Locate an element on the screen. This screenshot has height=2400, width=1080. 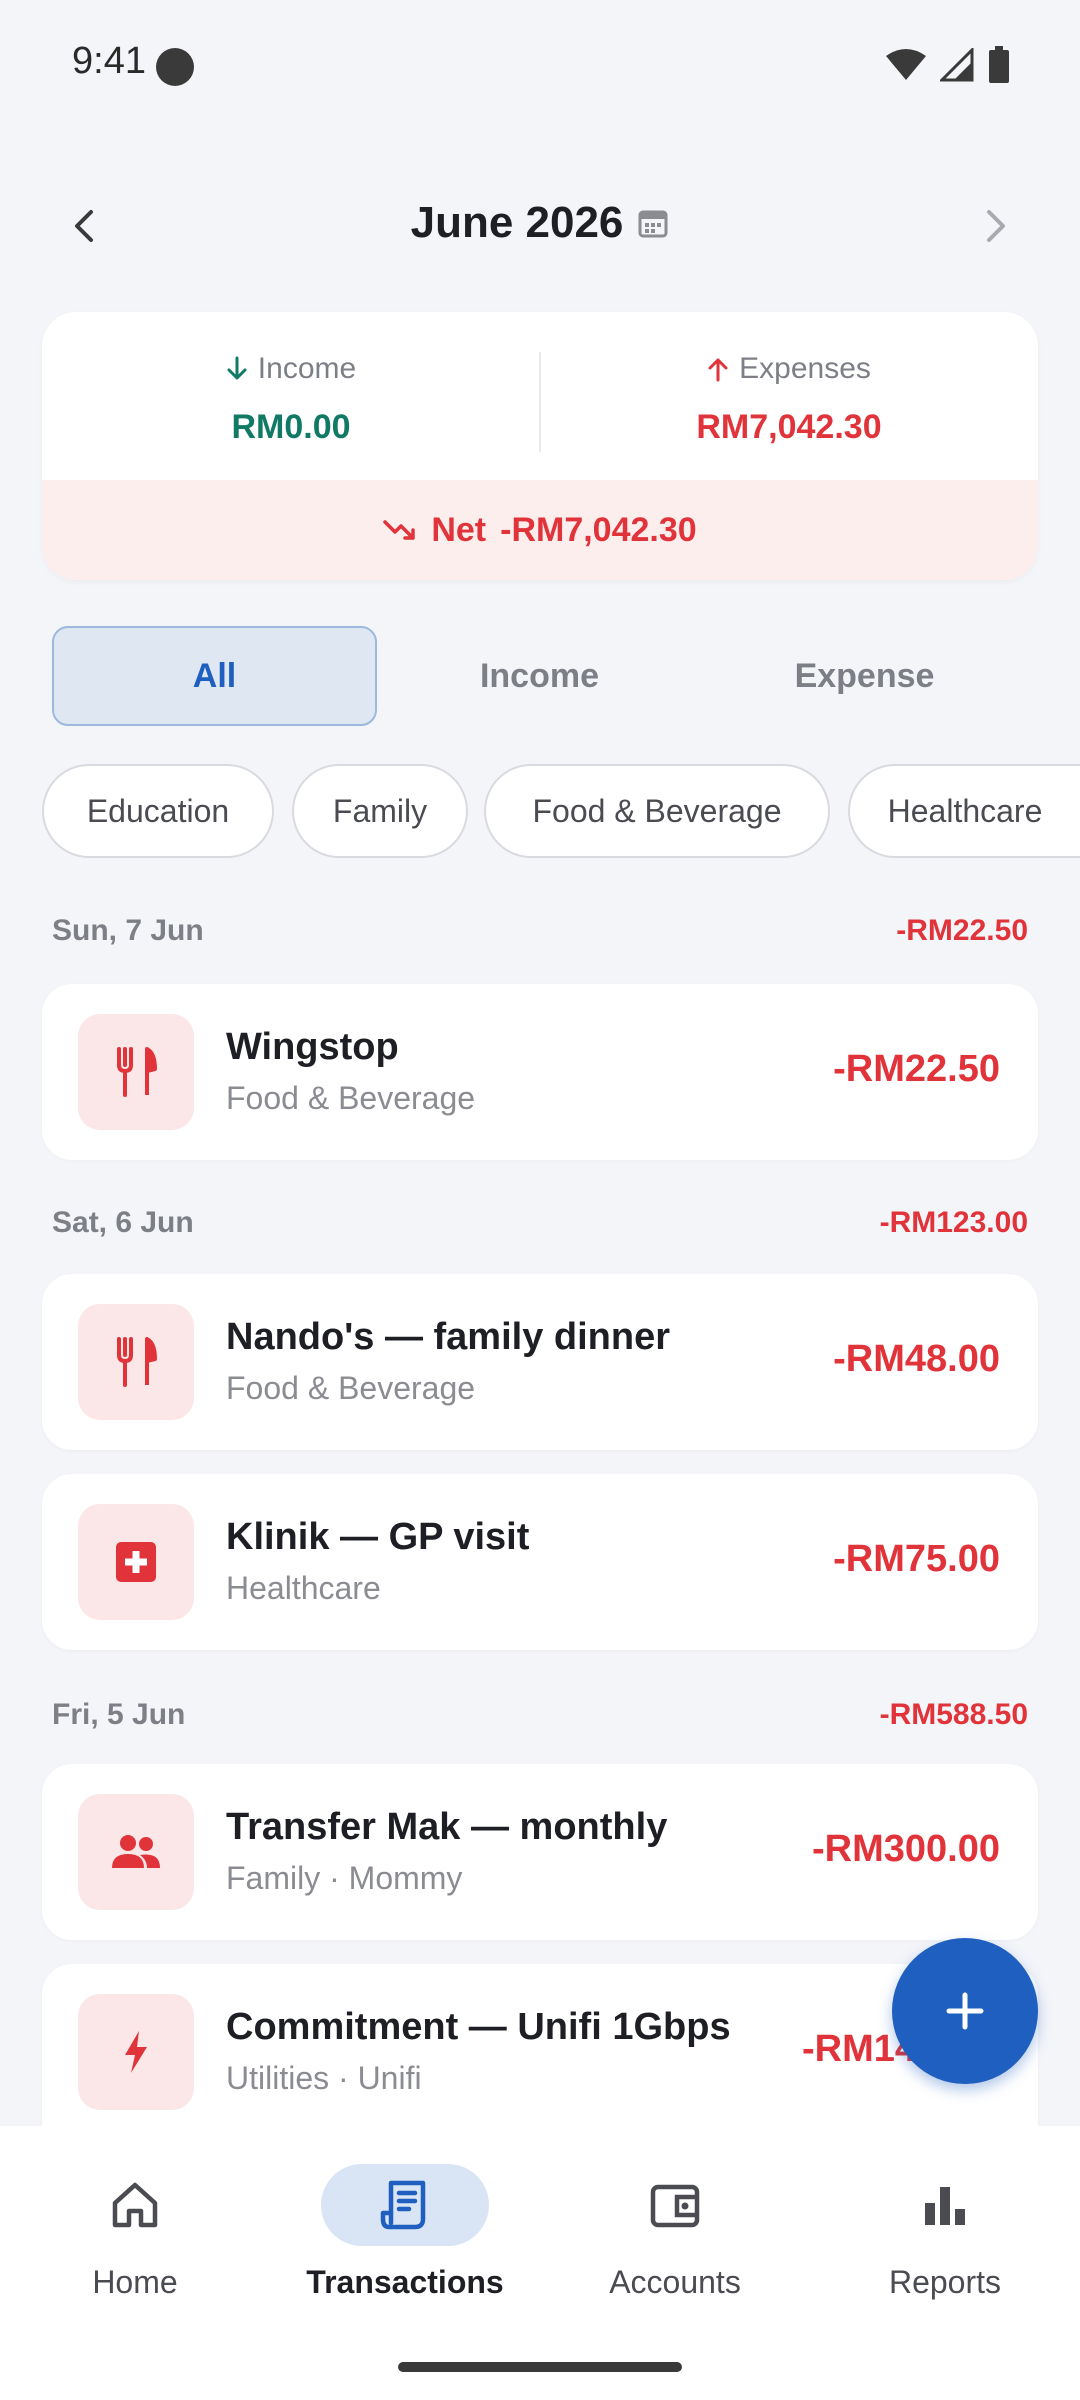
transaction-title: Commitment — Unifi 1Gbps is located at coordinates (478, 2027).